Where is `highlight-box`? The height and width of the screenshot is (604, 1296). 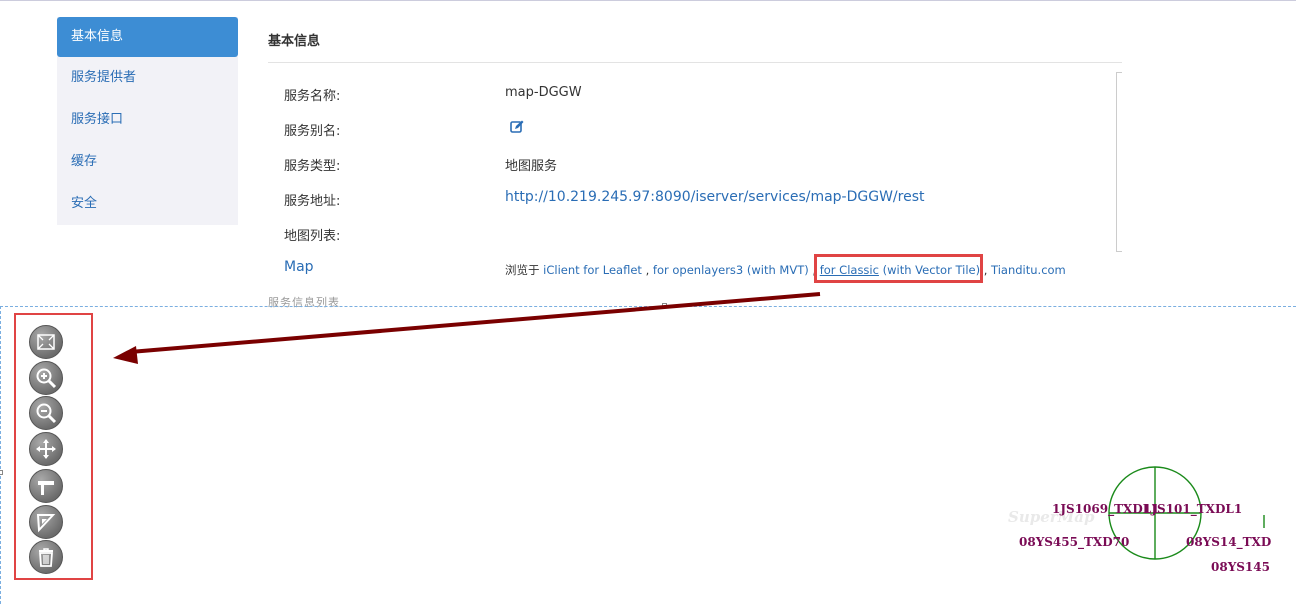
highlight-box is located at coordinates (898, 268).